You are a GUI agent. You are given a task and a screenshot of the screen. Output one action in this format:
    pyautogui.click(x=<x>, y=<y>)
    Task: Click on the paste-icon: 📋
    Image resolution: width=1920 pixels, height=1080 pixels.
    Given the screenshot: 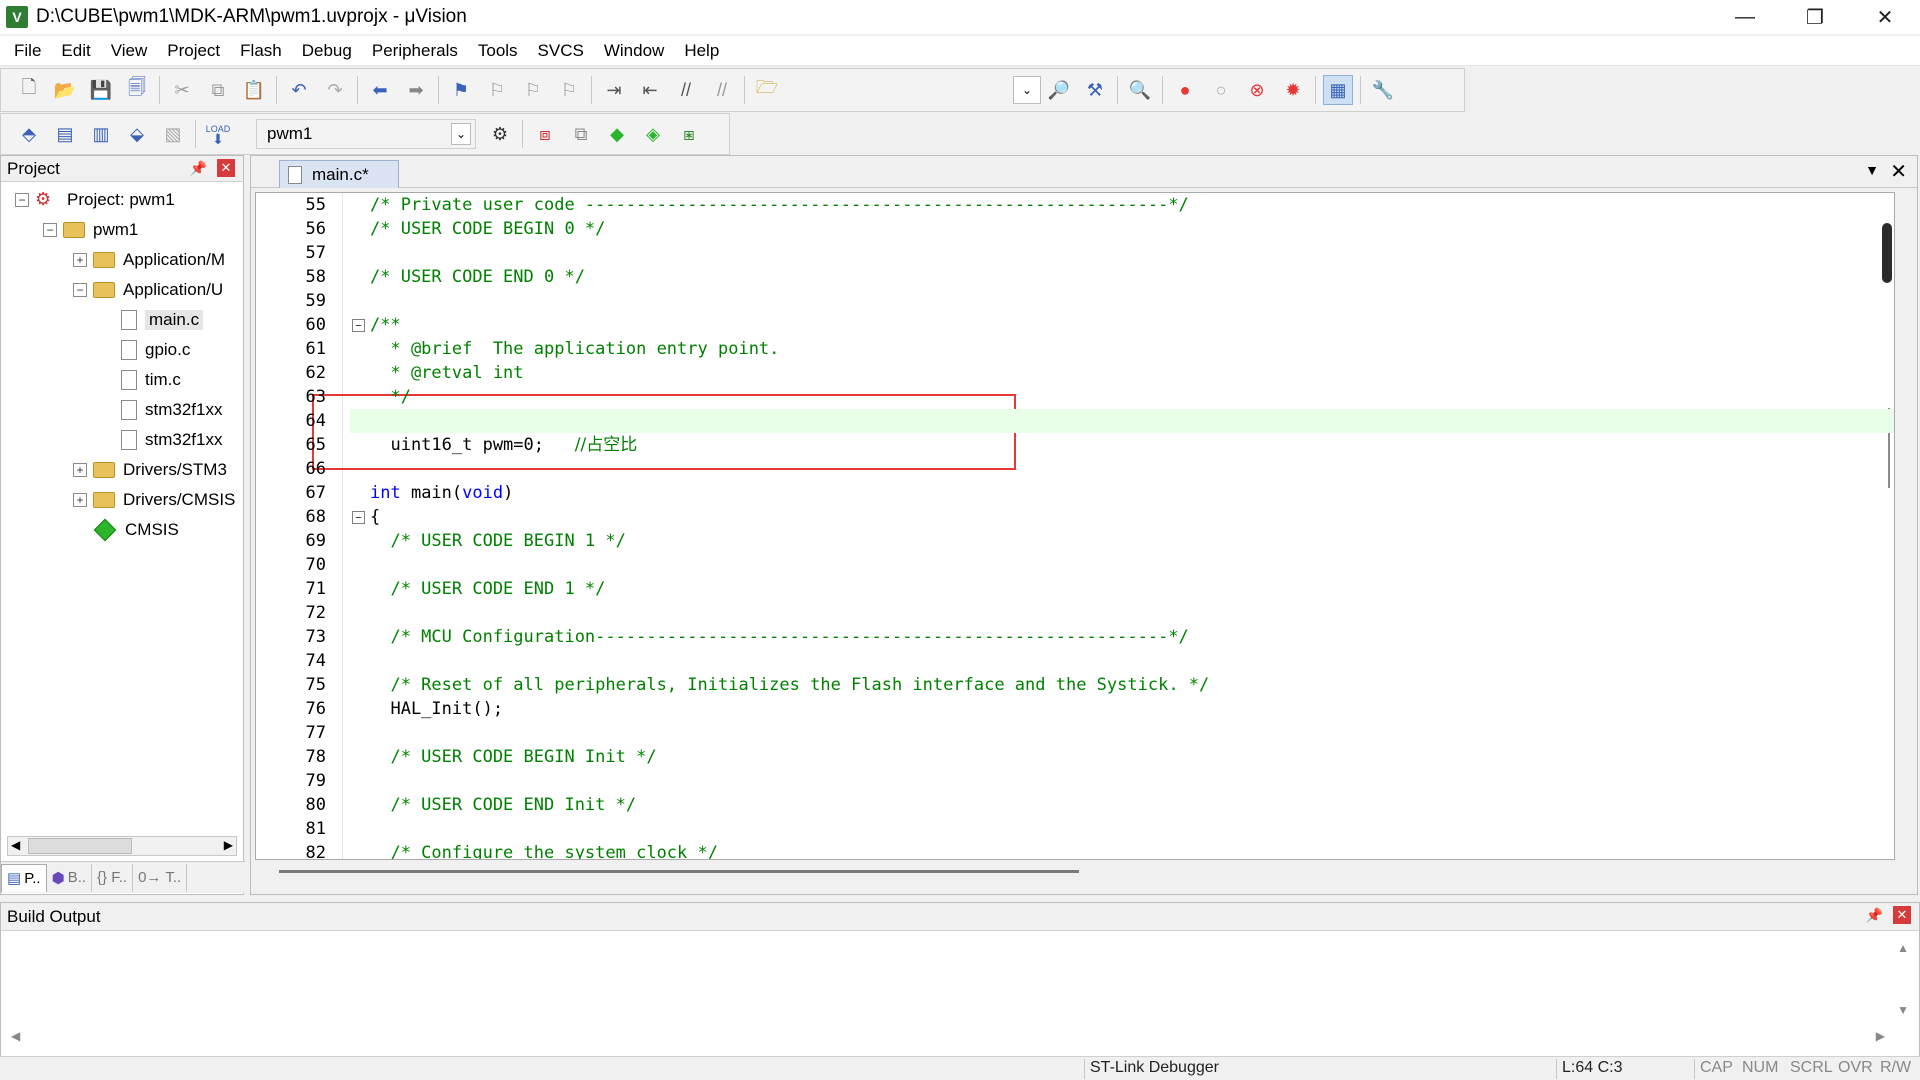 What is the action you would take?
    pyautogui.click(x=254, y=90)
    